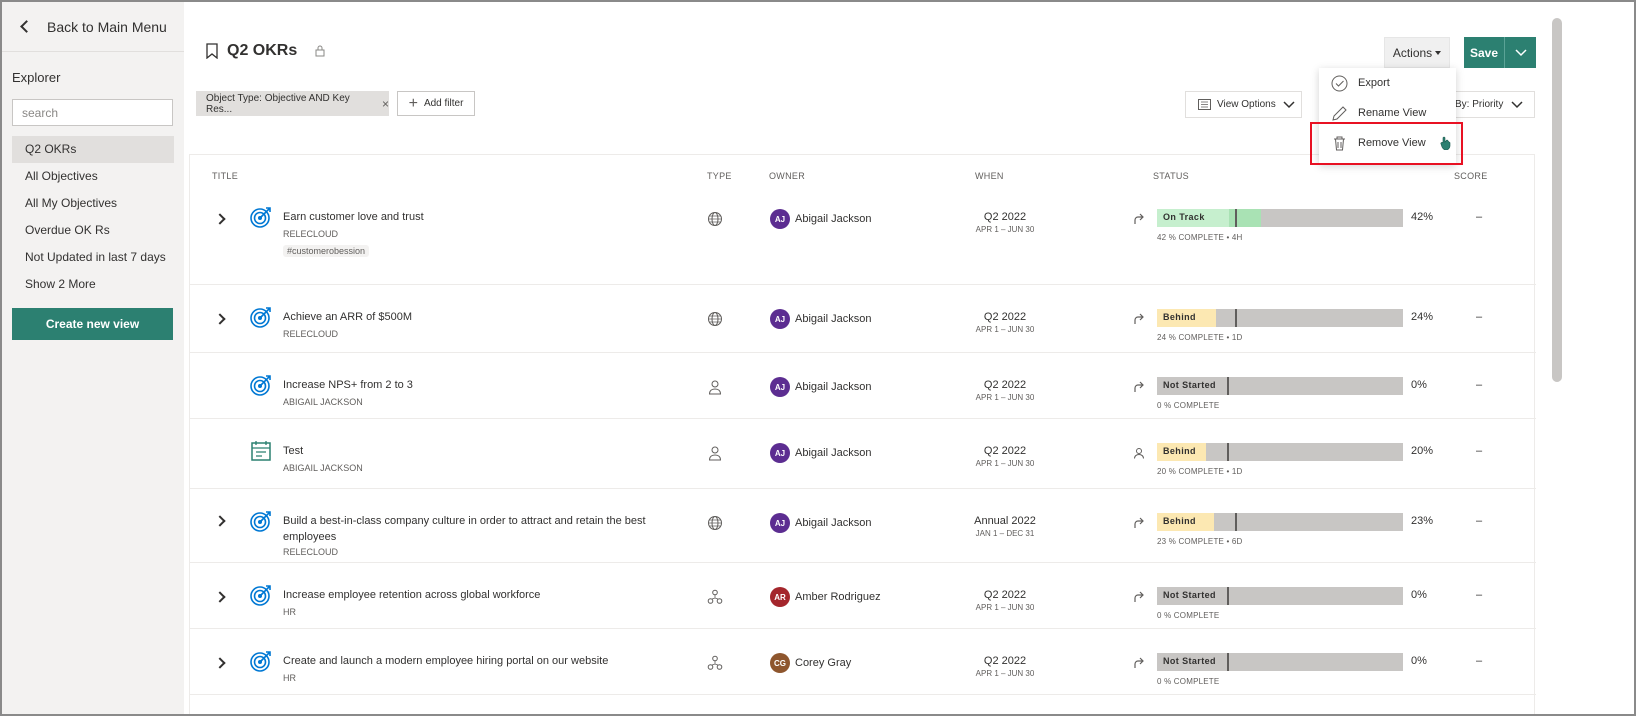 The width and height of the screenshot is (1636, 716). What do you see at coordinates (1387, 83) in the screenshot?
I see `menu-item-export: Export` at bounding box center [1387, 83].